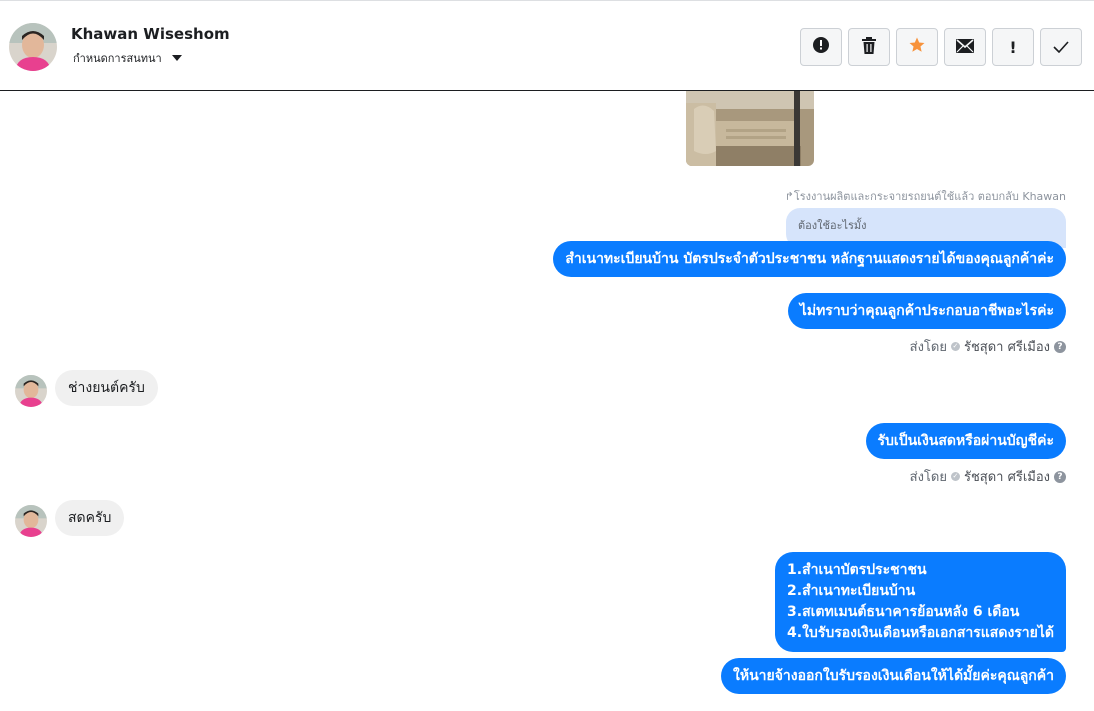 The image size is (1094, 711). I want to click on conversation-header: Khawan Wiseshom กำหนดการสนทนา !, so click(547, 45).